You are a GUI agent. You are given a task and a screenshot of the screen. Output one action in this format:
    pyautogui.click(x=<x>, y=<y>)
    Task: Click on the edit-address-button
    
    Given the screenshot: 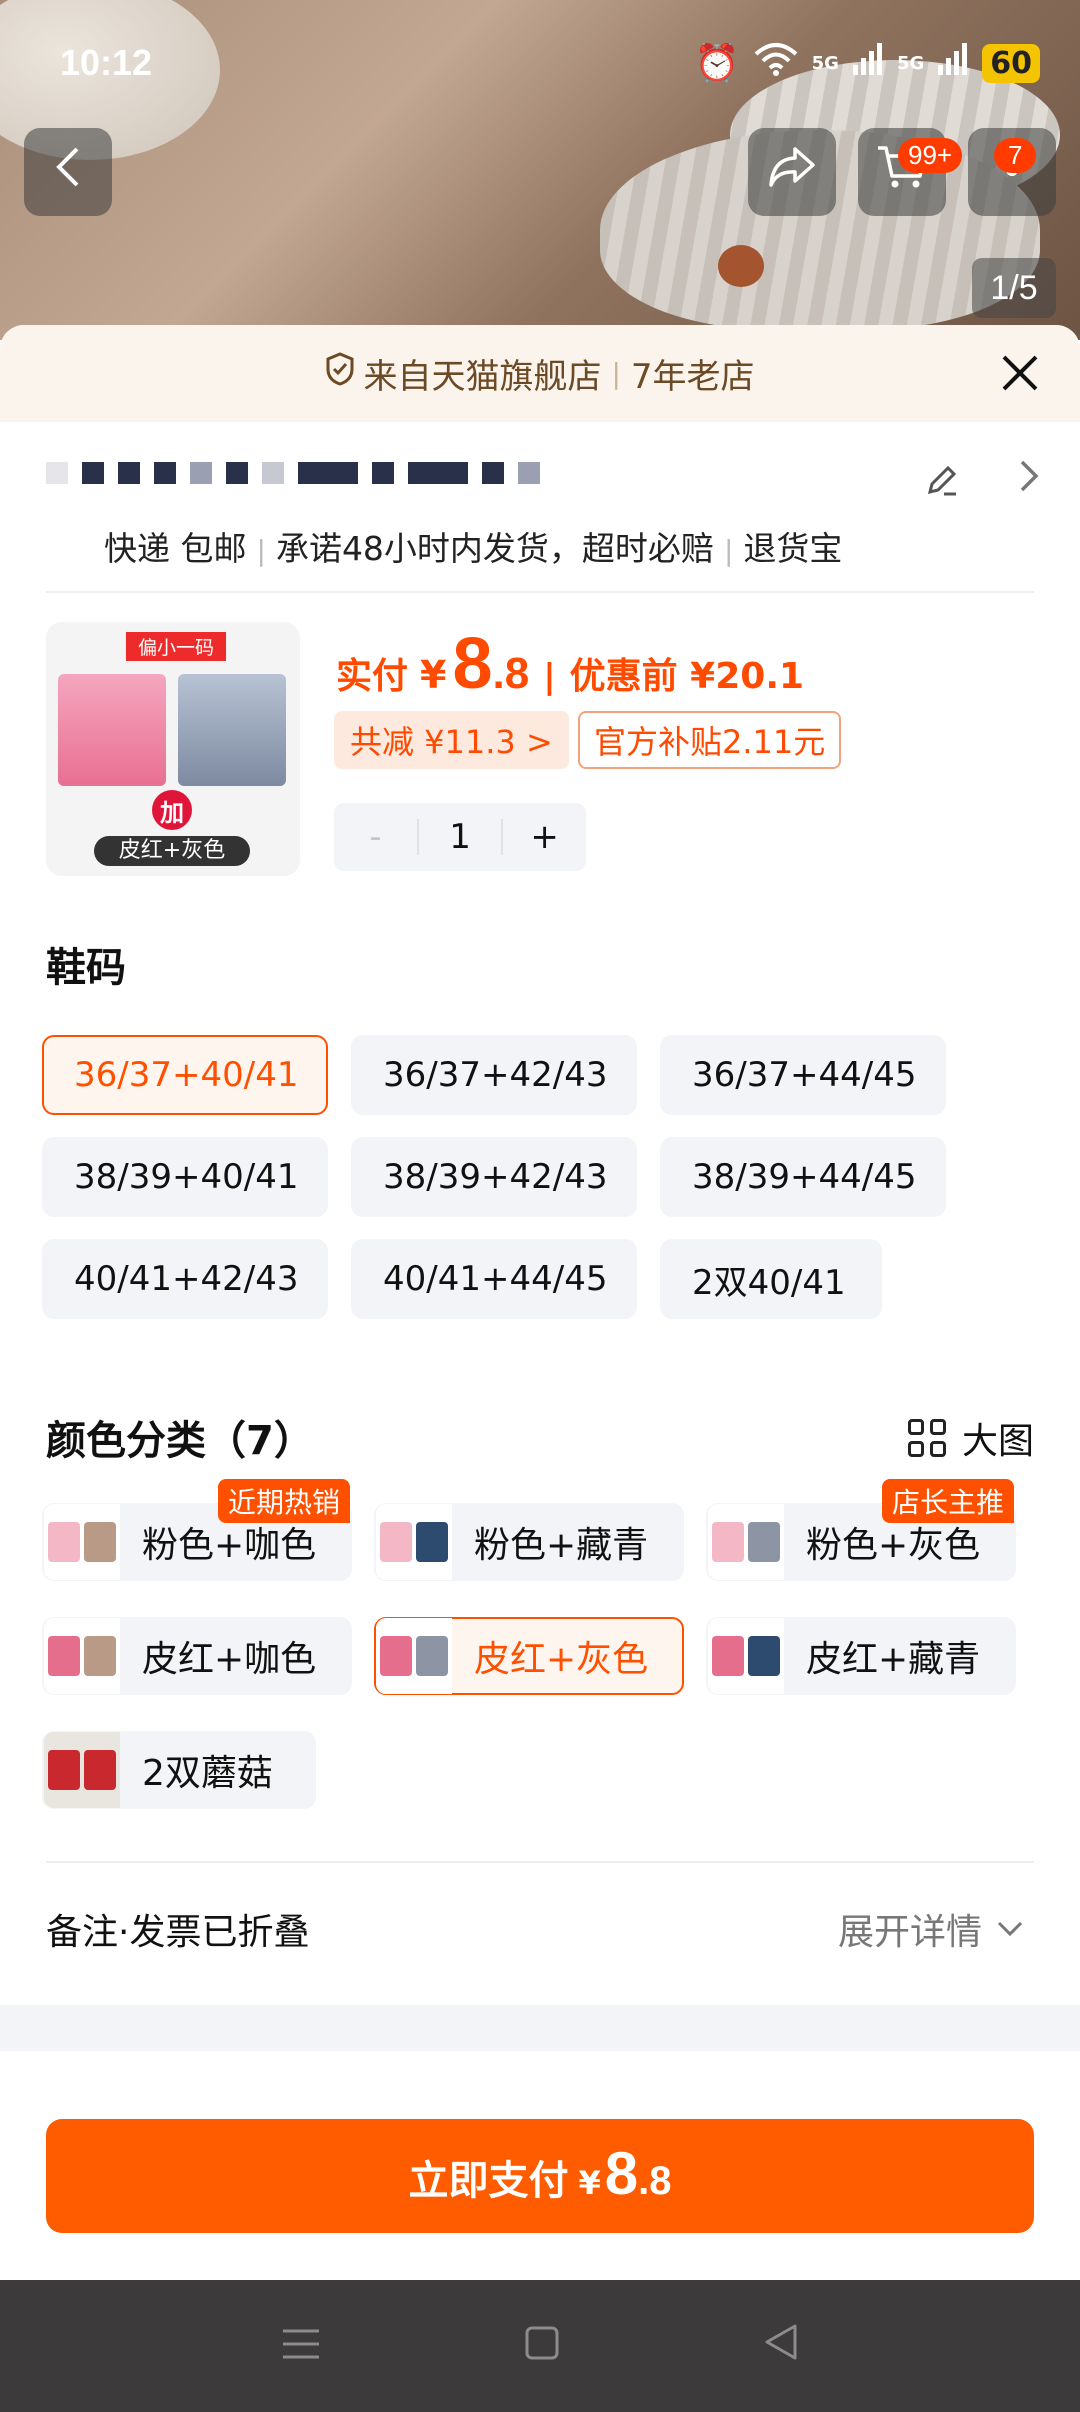 What is the action you would take?
    pyautogui.click(x=942, y=484)
    